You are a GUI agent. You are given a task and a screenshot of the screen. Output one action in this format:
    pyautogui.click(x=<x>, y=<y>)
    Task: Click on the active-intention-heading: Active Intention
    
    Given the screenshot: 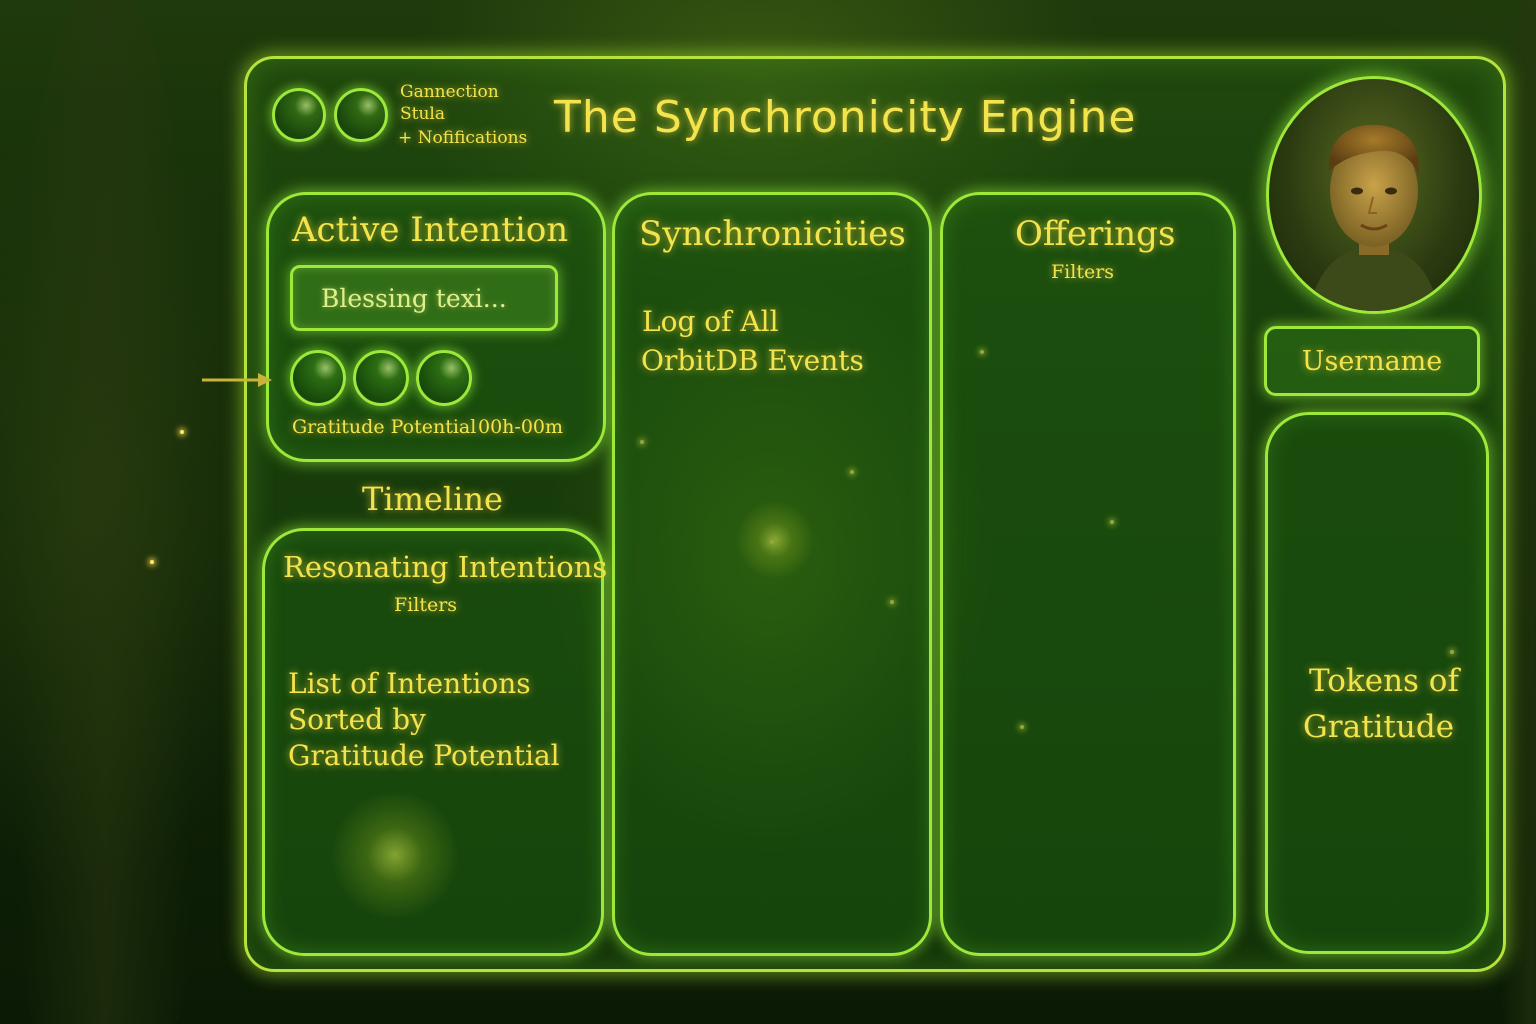 What is the action you would take?
    pyautogui.click(x=430, y=230)
    